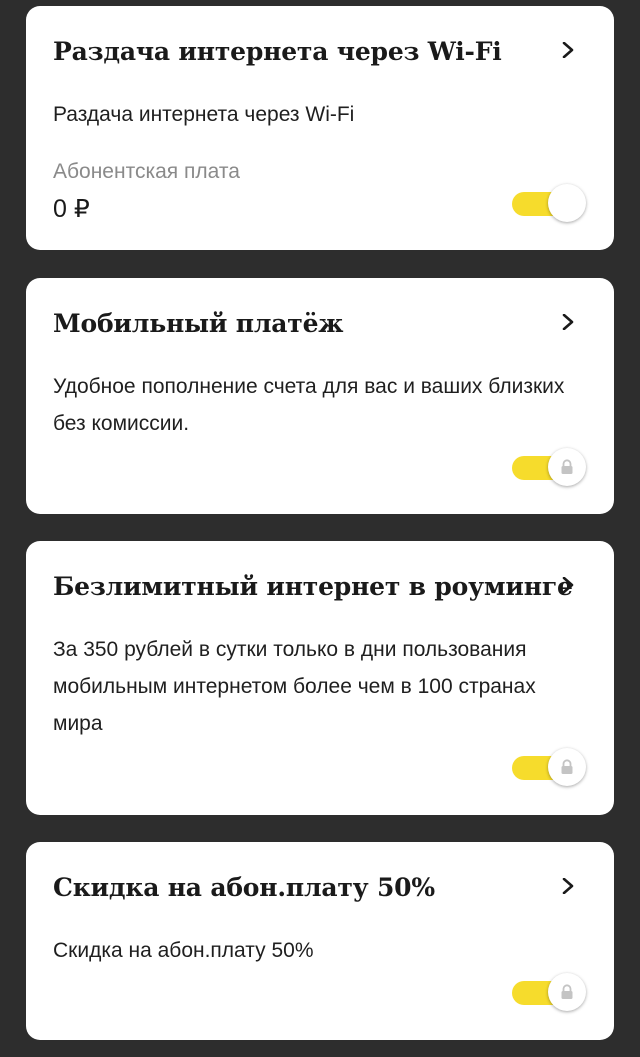 This screenshot has height=1057, width=640. What do you see at coordinates (146, 171) in the screenshot?
I see `fee-label: Абонентская плата` at bounding box center [146, 171].